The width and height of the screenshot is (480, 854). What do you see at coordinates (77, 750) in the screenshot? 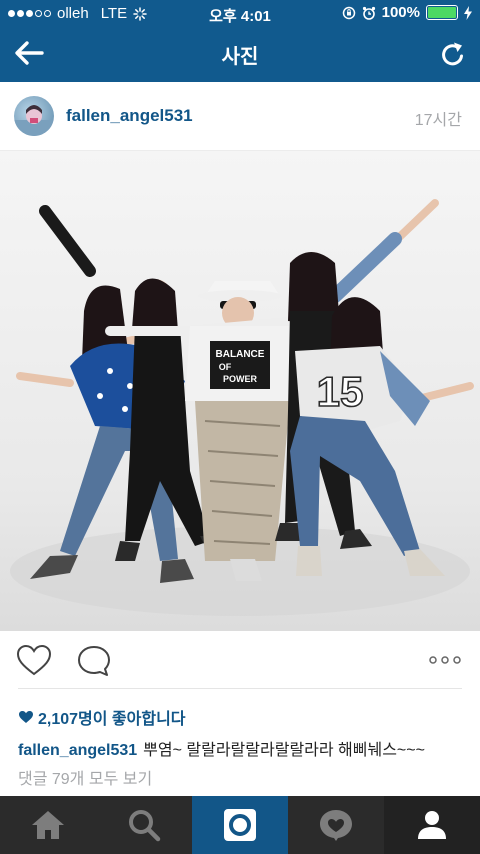
I see `caption-username: fallen_angel531` at bounding box center [77, 750].